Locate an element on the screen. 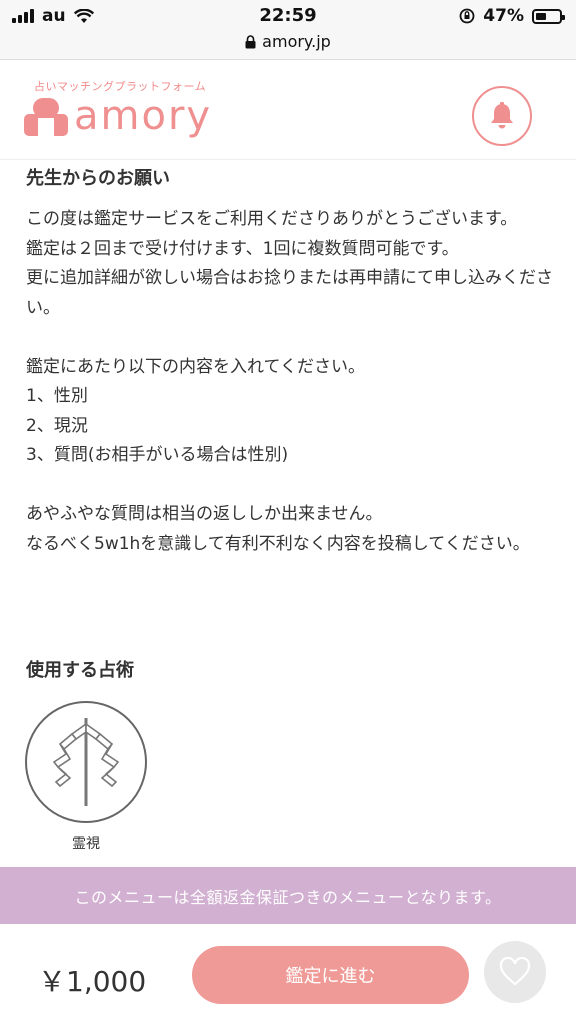 This screenshot has height=1024, width=576. techniques-title: 使用する占術 is located at coordinates (80, 670).